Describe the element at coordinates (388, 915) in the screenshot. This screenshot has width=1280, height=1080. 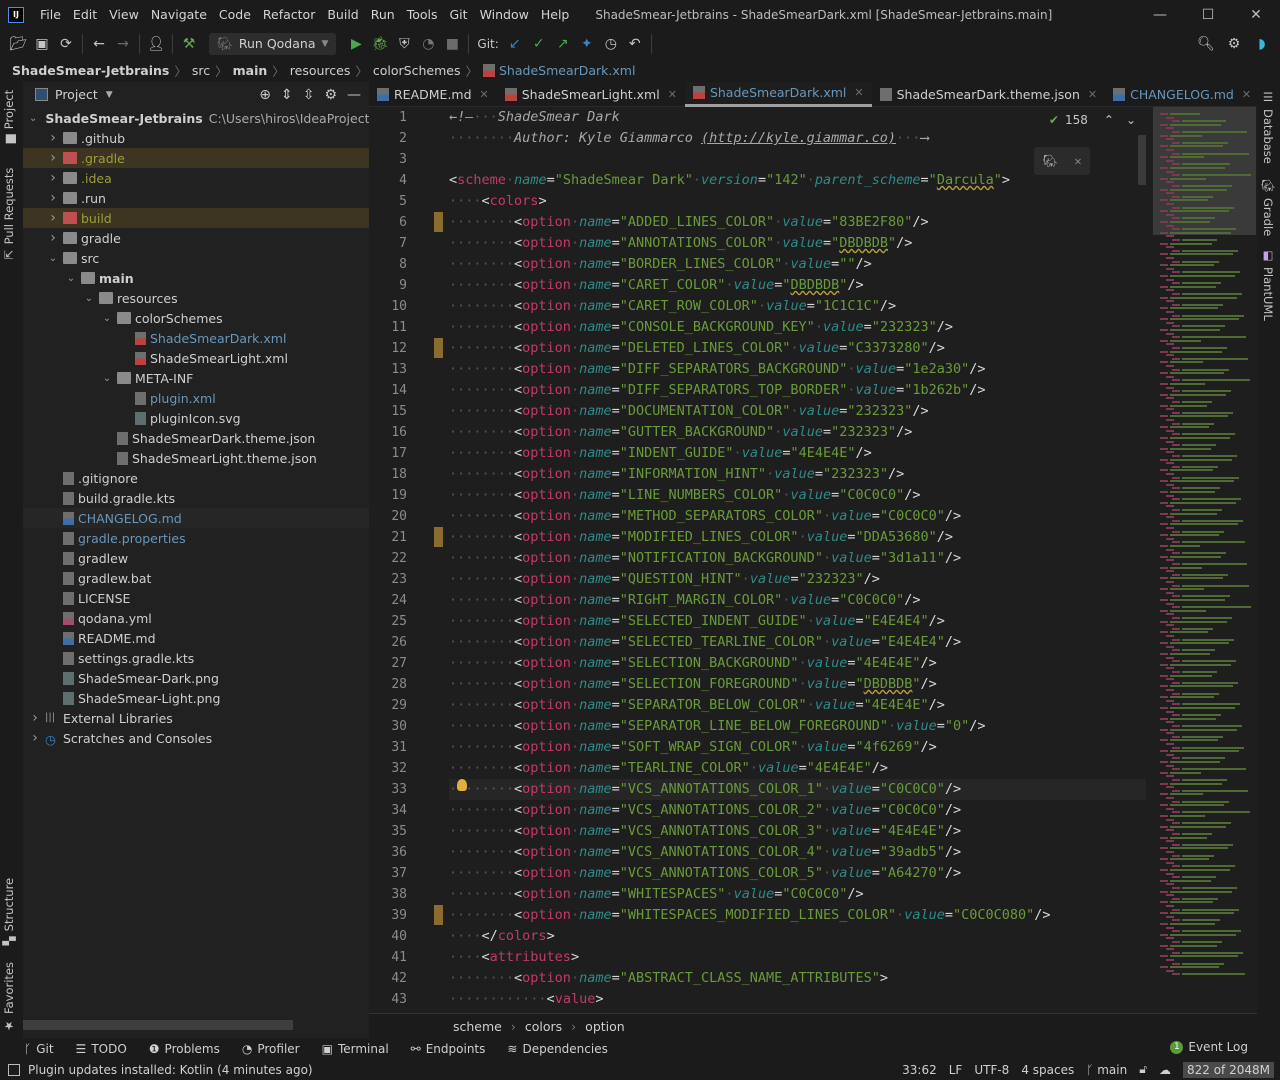
I see `line-number: 39` at that location.